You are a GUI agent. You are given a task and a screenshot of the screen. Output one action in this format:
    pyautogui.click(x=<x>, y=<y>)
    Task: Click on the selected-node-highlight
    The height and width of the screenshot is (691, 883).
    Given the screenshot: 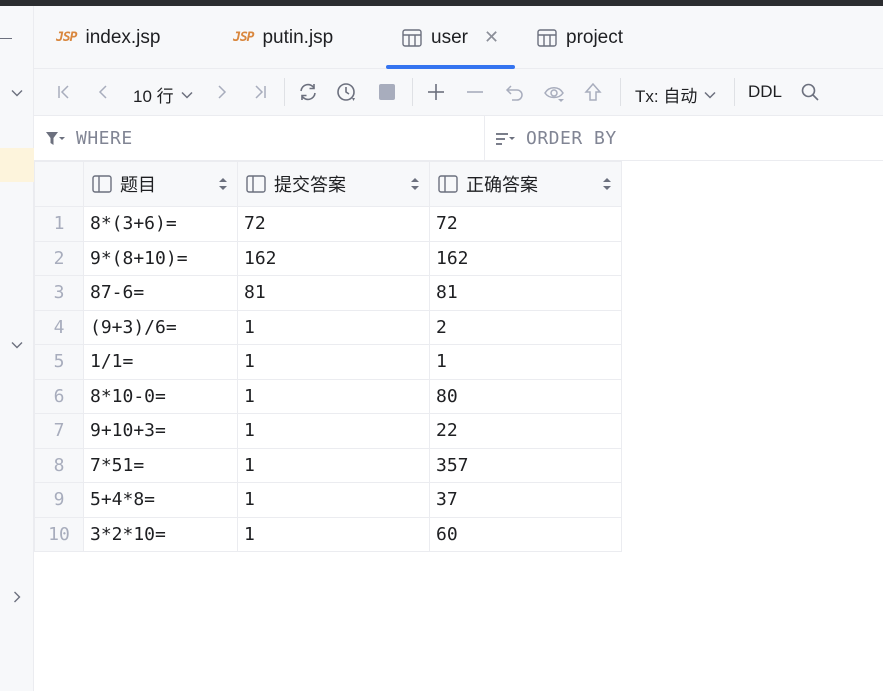 What is the action you would take?
    pyautogui.click(x=17, y=165)
    